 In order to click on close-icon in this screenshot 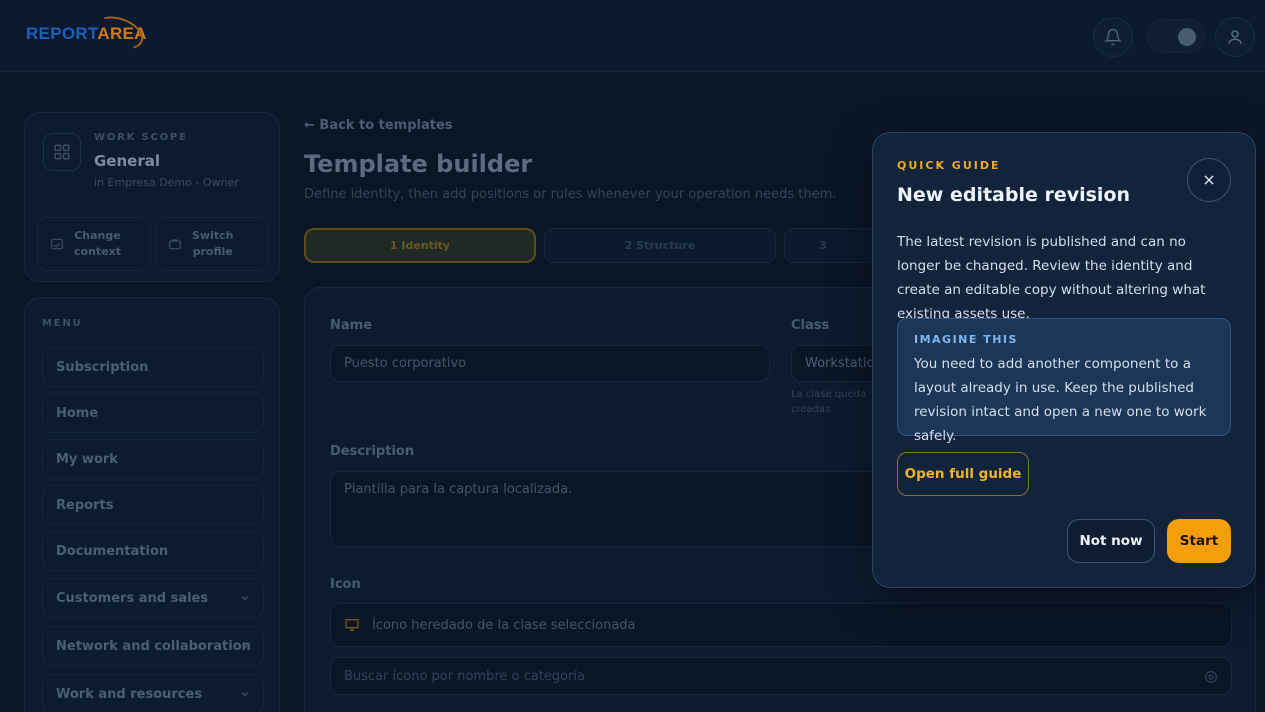, I will do `click(1209, 180)`.